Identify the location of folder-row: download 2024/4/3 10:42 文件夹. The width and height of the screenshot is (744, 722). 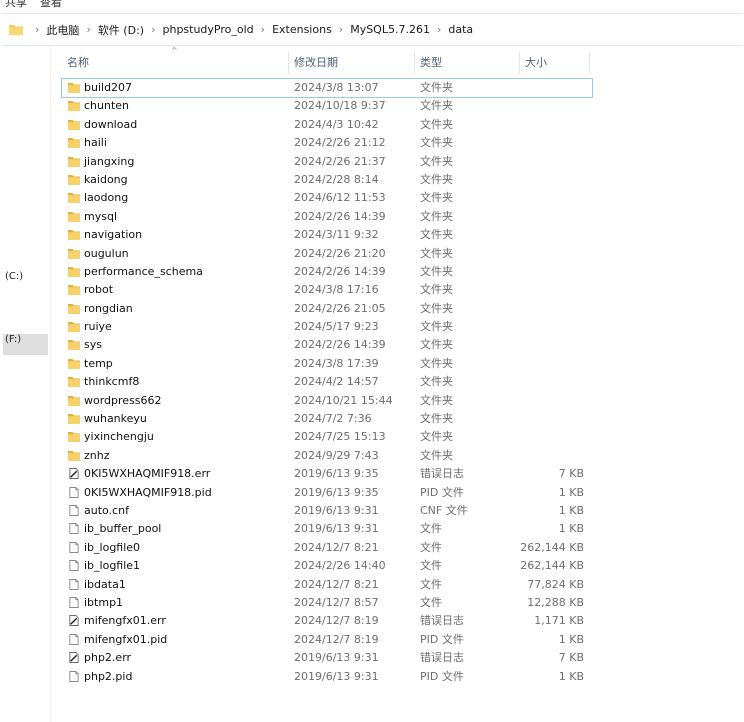
(327, 125).